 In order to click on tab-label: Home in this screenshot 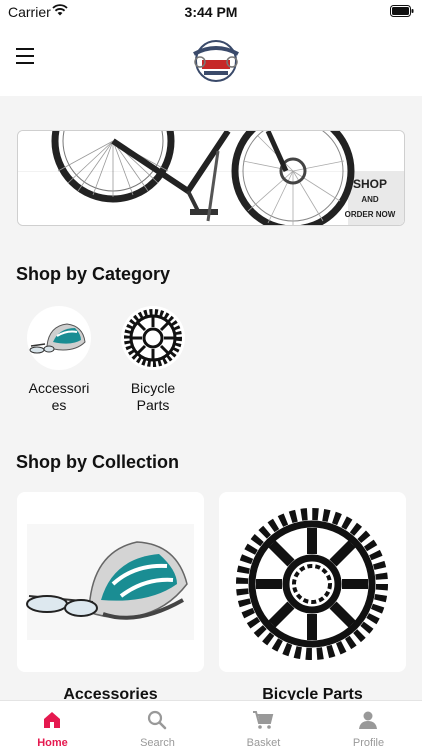, I will do `click(52, 743)`.